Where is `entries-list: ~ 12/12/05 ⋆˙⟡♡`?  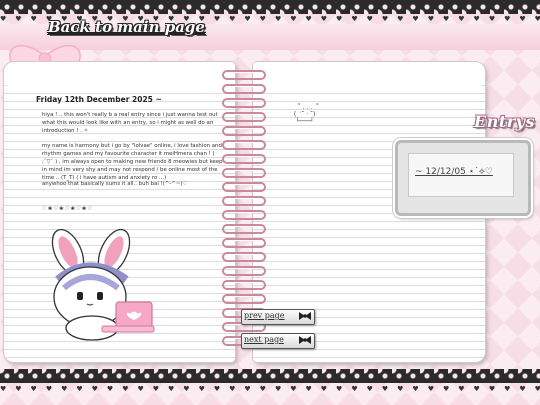
entries-list: ~ 12/12/05 ⋆˙⟡♡ is located at coordinates (461, 175).